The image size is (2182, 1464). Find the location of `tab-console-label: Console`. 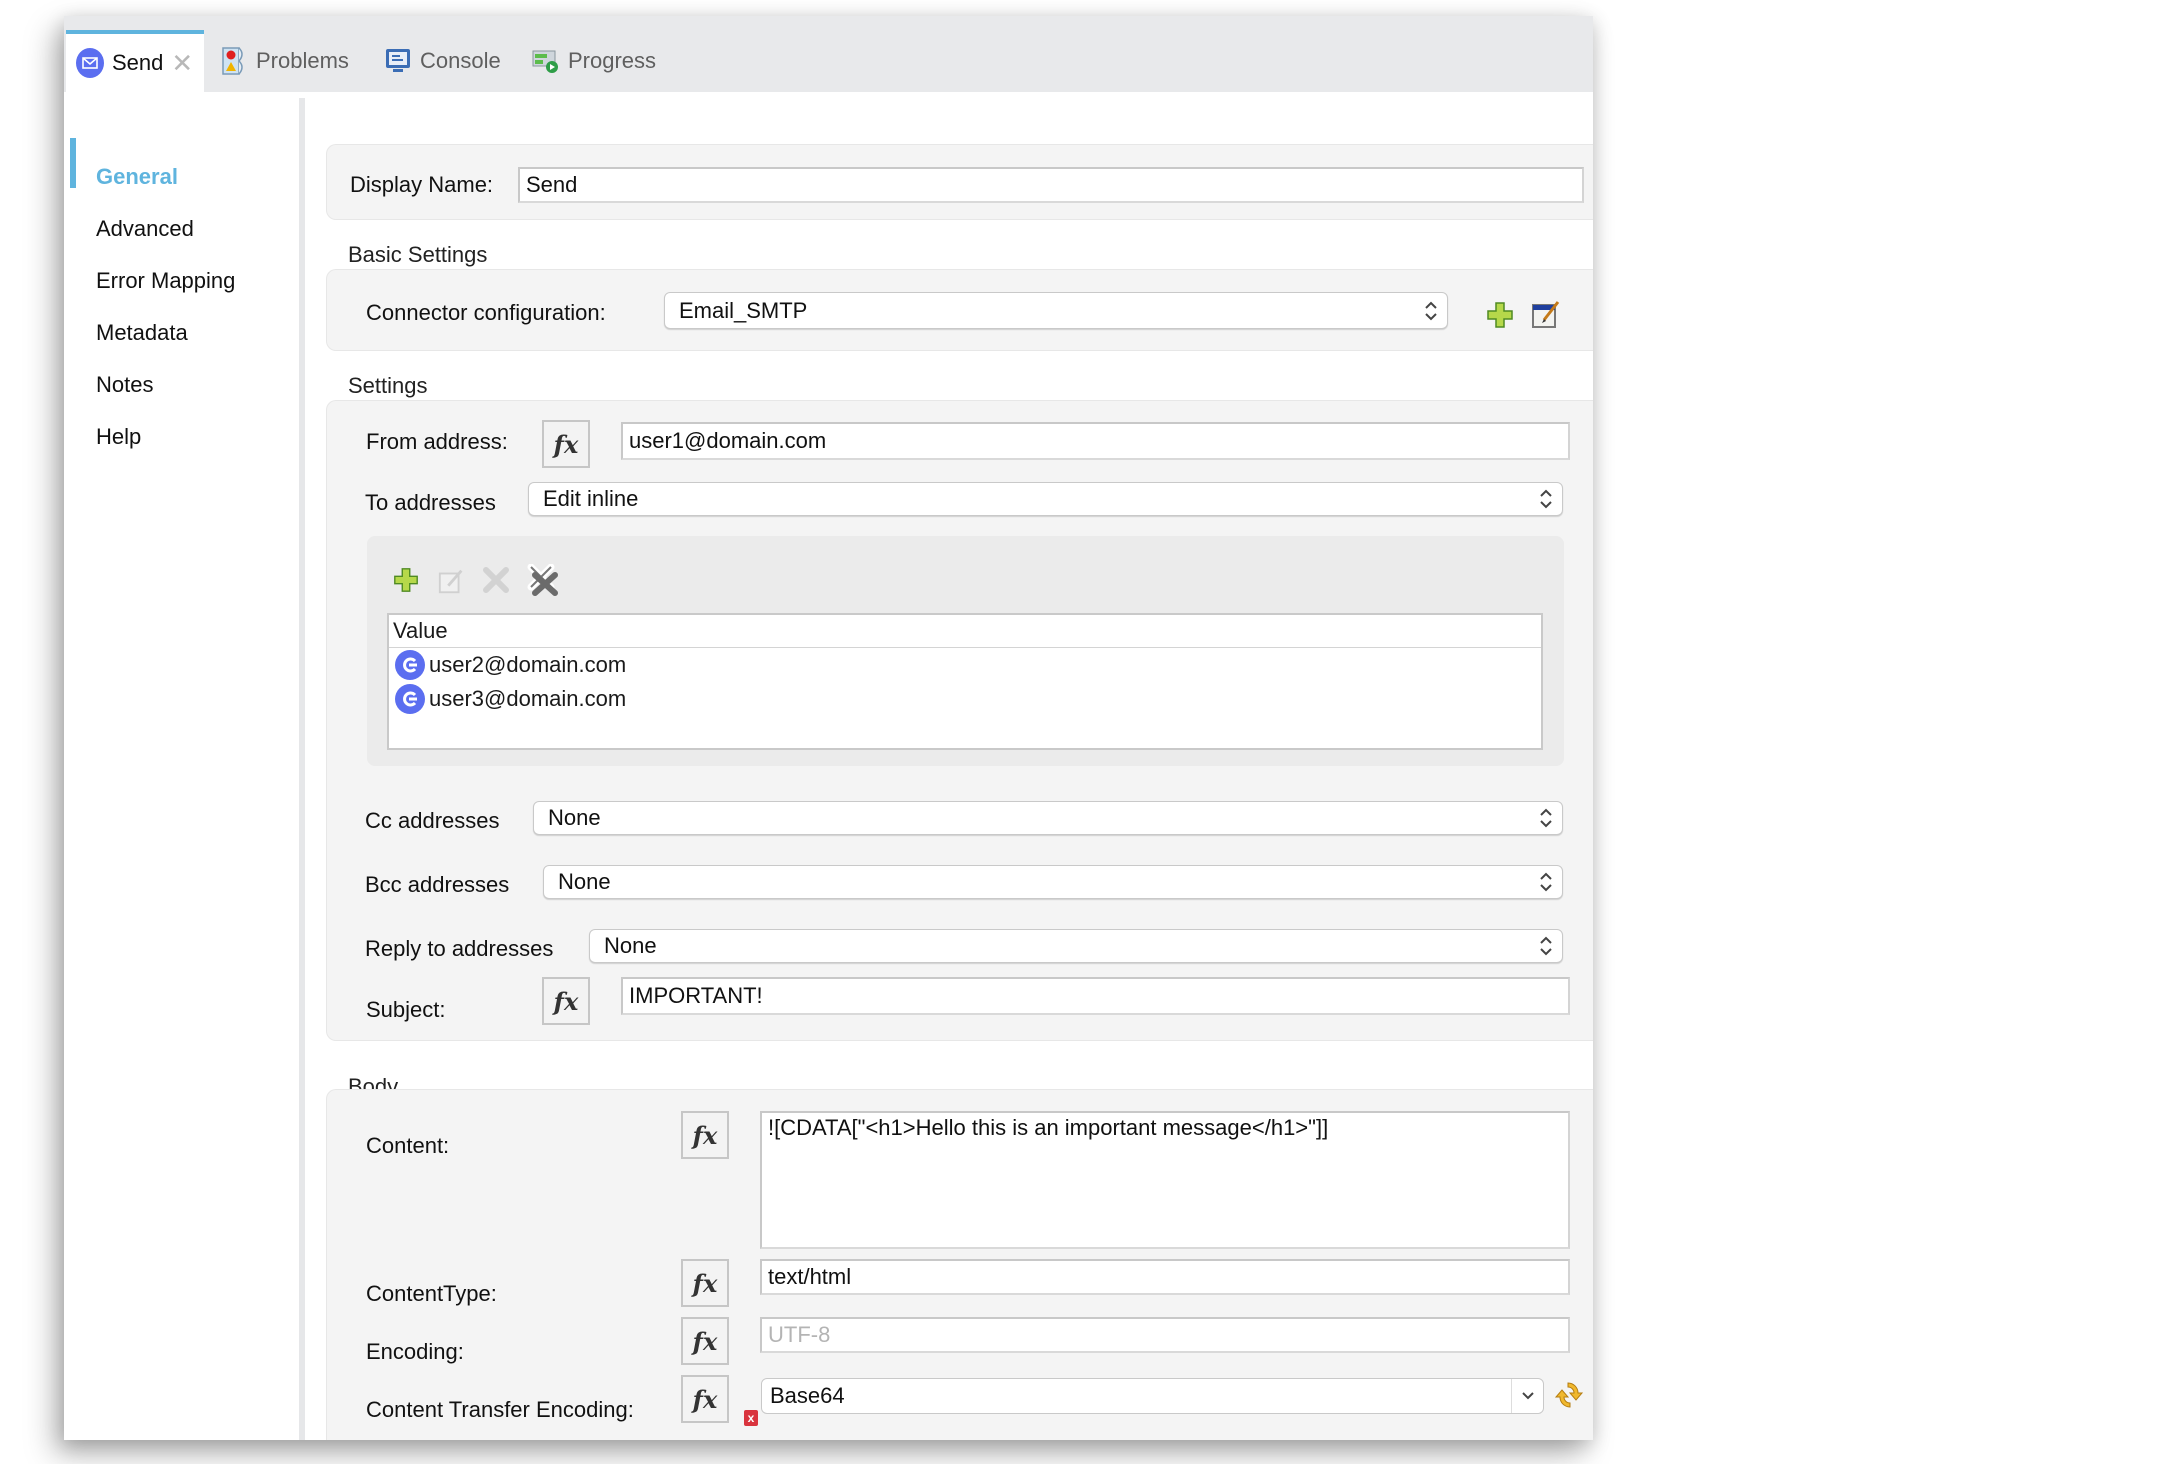

tab-console-label: Console is located at coordinates (460, 60).